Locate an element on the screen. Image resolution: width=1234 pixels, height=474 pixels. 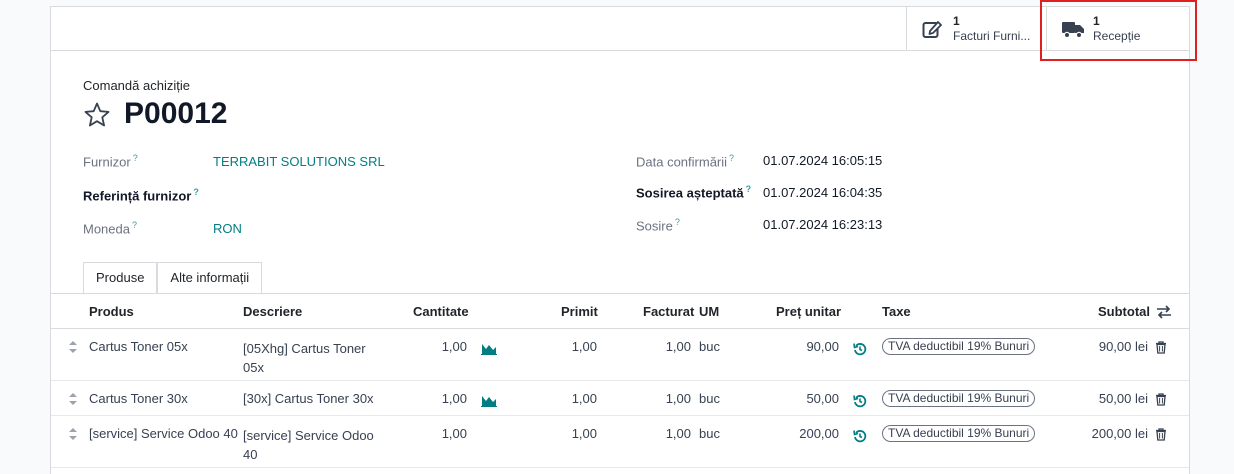
receipt-count: 1 is located at coordinates (1096, 21).